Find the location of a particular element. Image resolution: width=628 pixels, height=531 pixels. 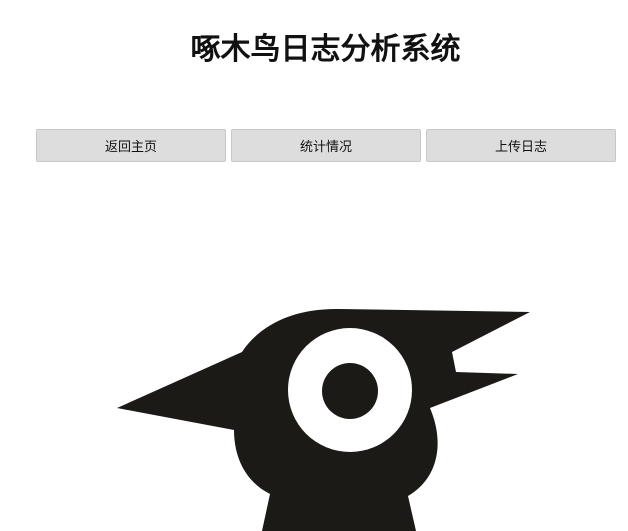

eye-ring is located at coordinates (350, 390).